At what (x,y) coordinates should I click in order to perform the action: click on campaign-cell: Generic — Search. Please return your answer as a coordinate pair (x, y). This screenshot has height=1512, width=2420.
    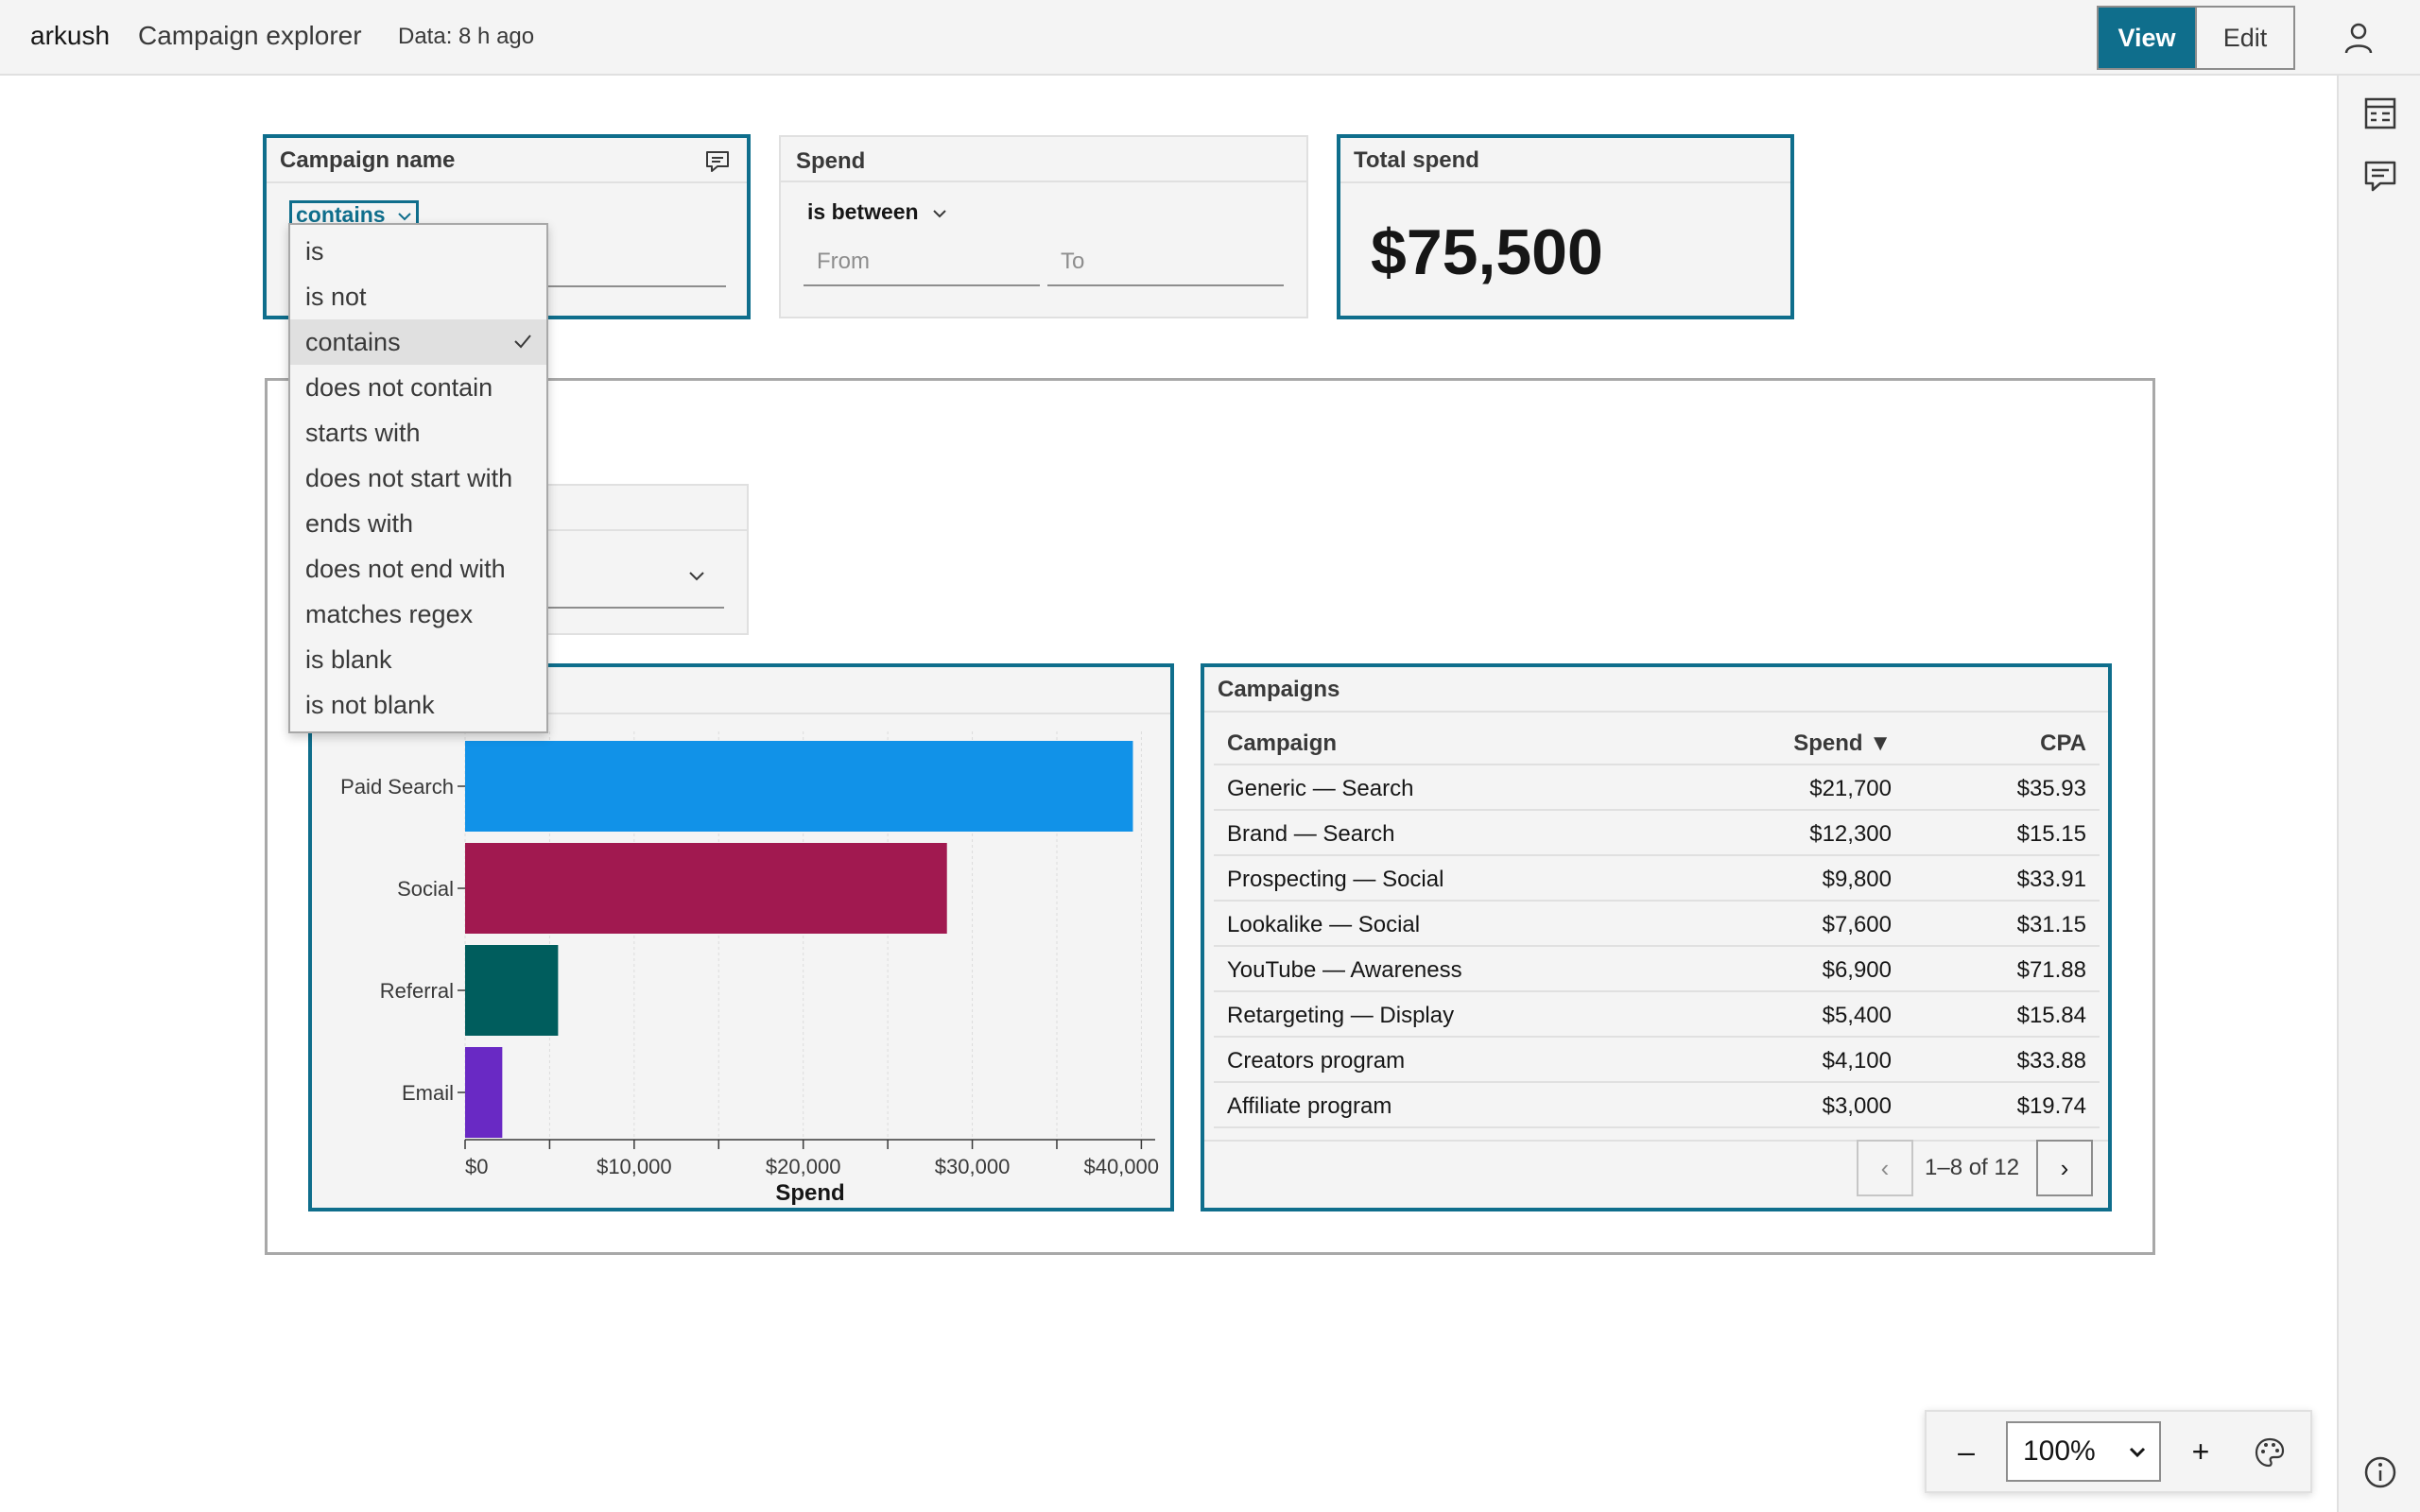
    Looking at the image, I should click on (1320, 788).